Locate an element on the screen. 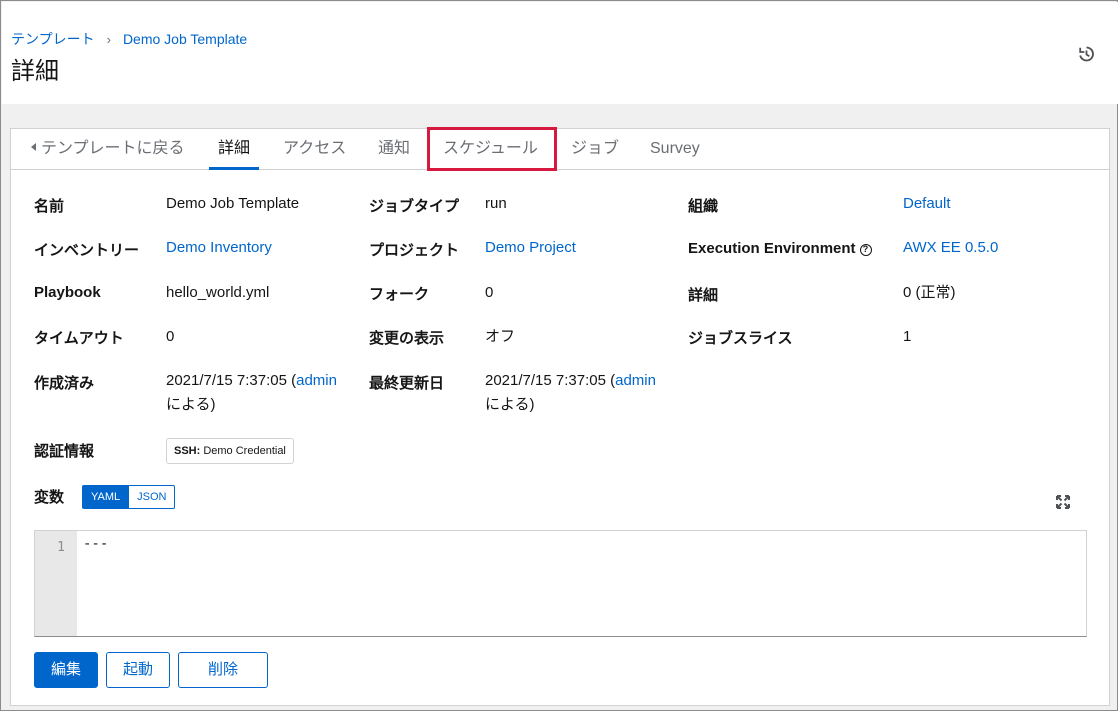 The width and height of the screenshot is (1118, 711). delete-button: 削除 is located at coordinates (223, 670).